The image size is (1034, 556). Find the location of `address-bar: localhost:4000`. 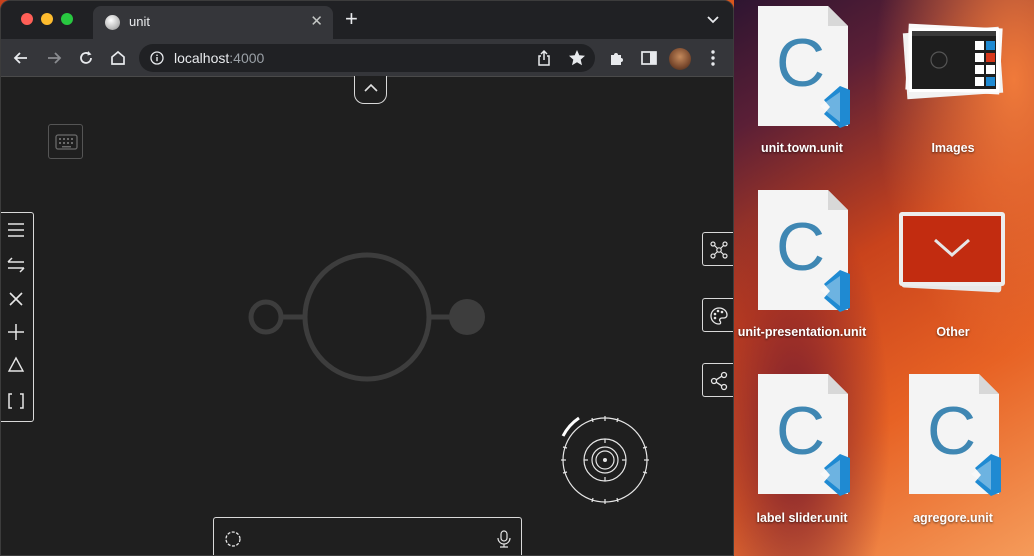

address-bar: localhost:4000 is located at coordinates (367, 58).